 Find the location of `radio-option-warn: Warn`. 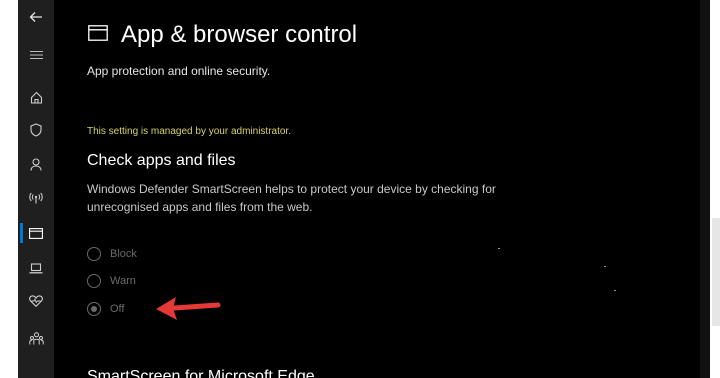

radio-option-warn: Warn is located at coordinates (111, 281).